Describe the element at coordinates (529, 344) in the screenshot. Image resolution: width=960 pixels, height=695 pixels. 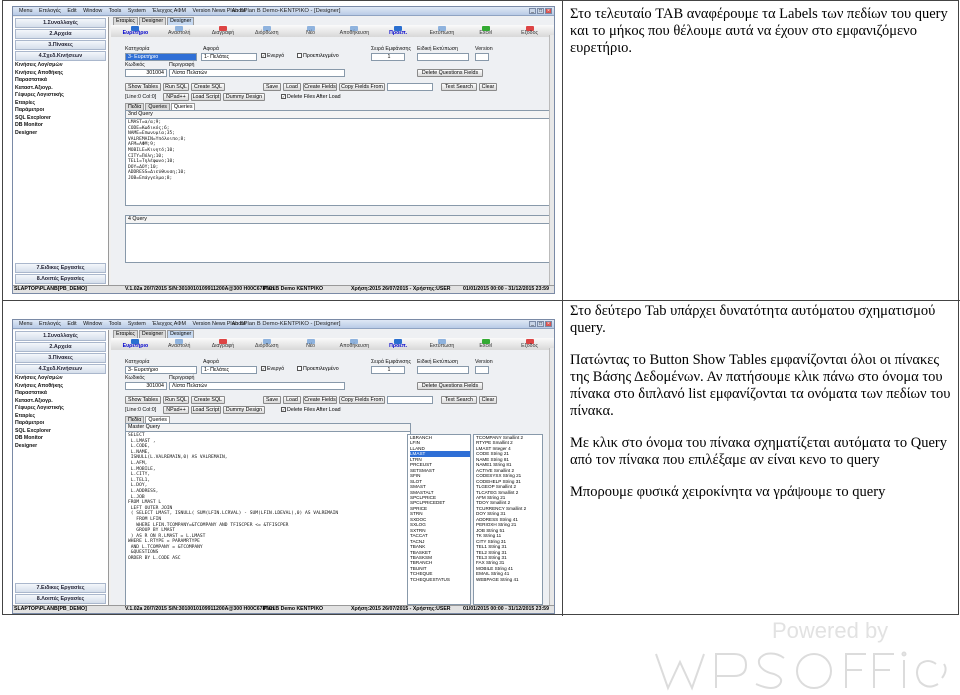
I see `exit-button: Εξοδος` at that location.